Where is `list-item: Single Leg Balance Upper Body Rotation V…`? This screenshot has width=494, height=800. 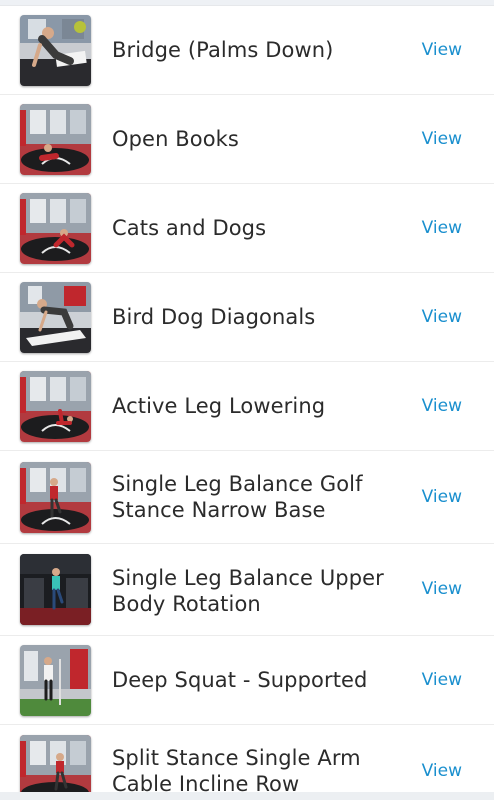
list-item: Single Leg Balance Upper Body Rotation V… is located at coordinates (247, 590).